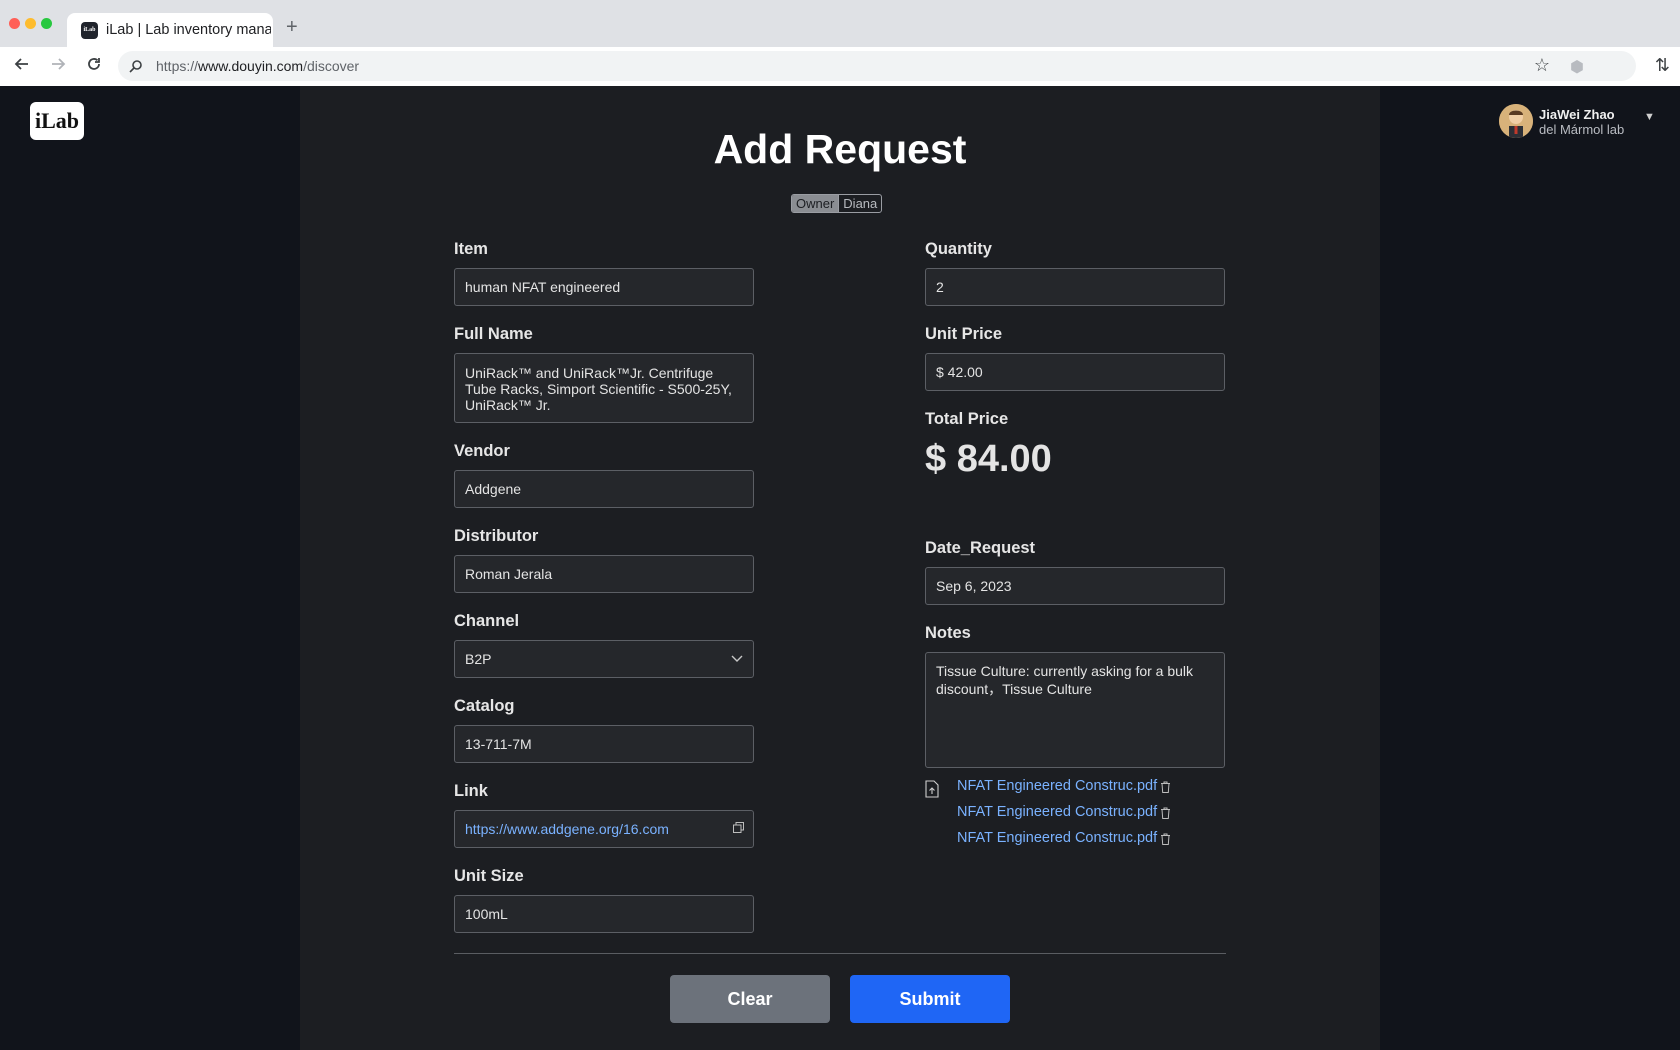 The height and width of the screenshot is (1050, 1680). I want to click on unit-price-input: $ 42.00, so click(1075, 372).